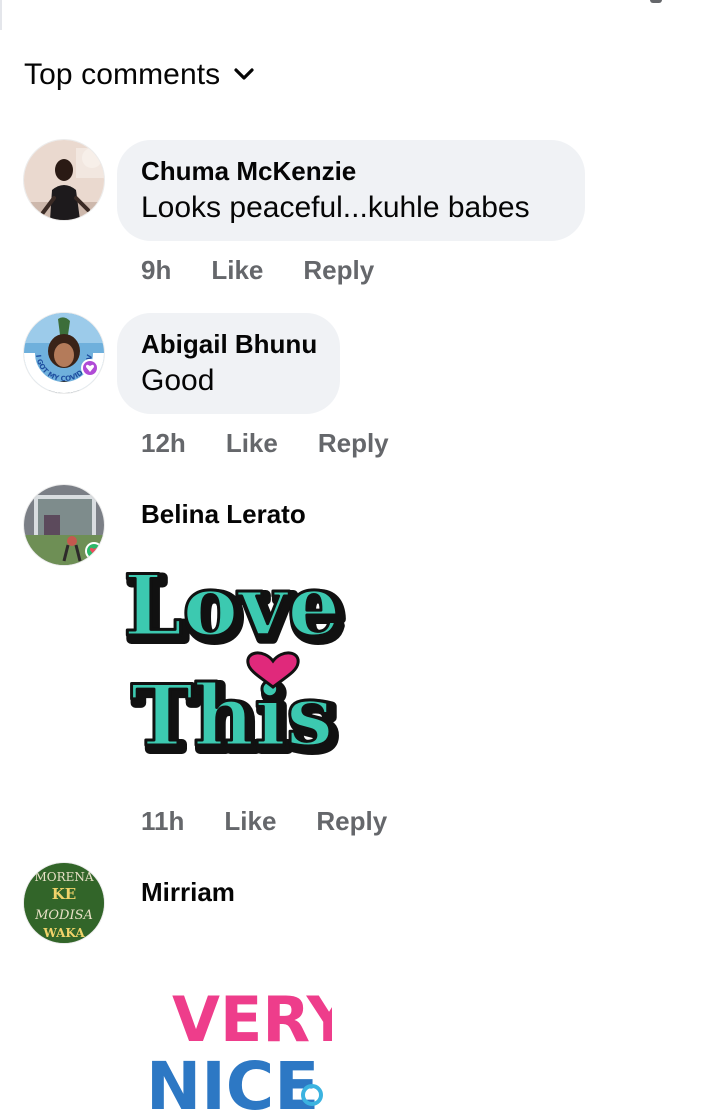  What do you see at coordinates (162, 821) in the screenshot?
I see `comment-time: 11h` at bounding box center [162, 821].